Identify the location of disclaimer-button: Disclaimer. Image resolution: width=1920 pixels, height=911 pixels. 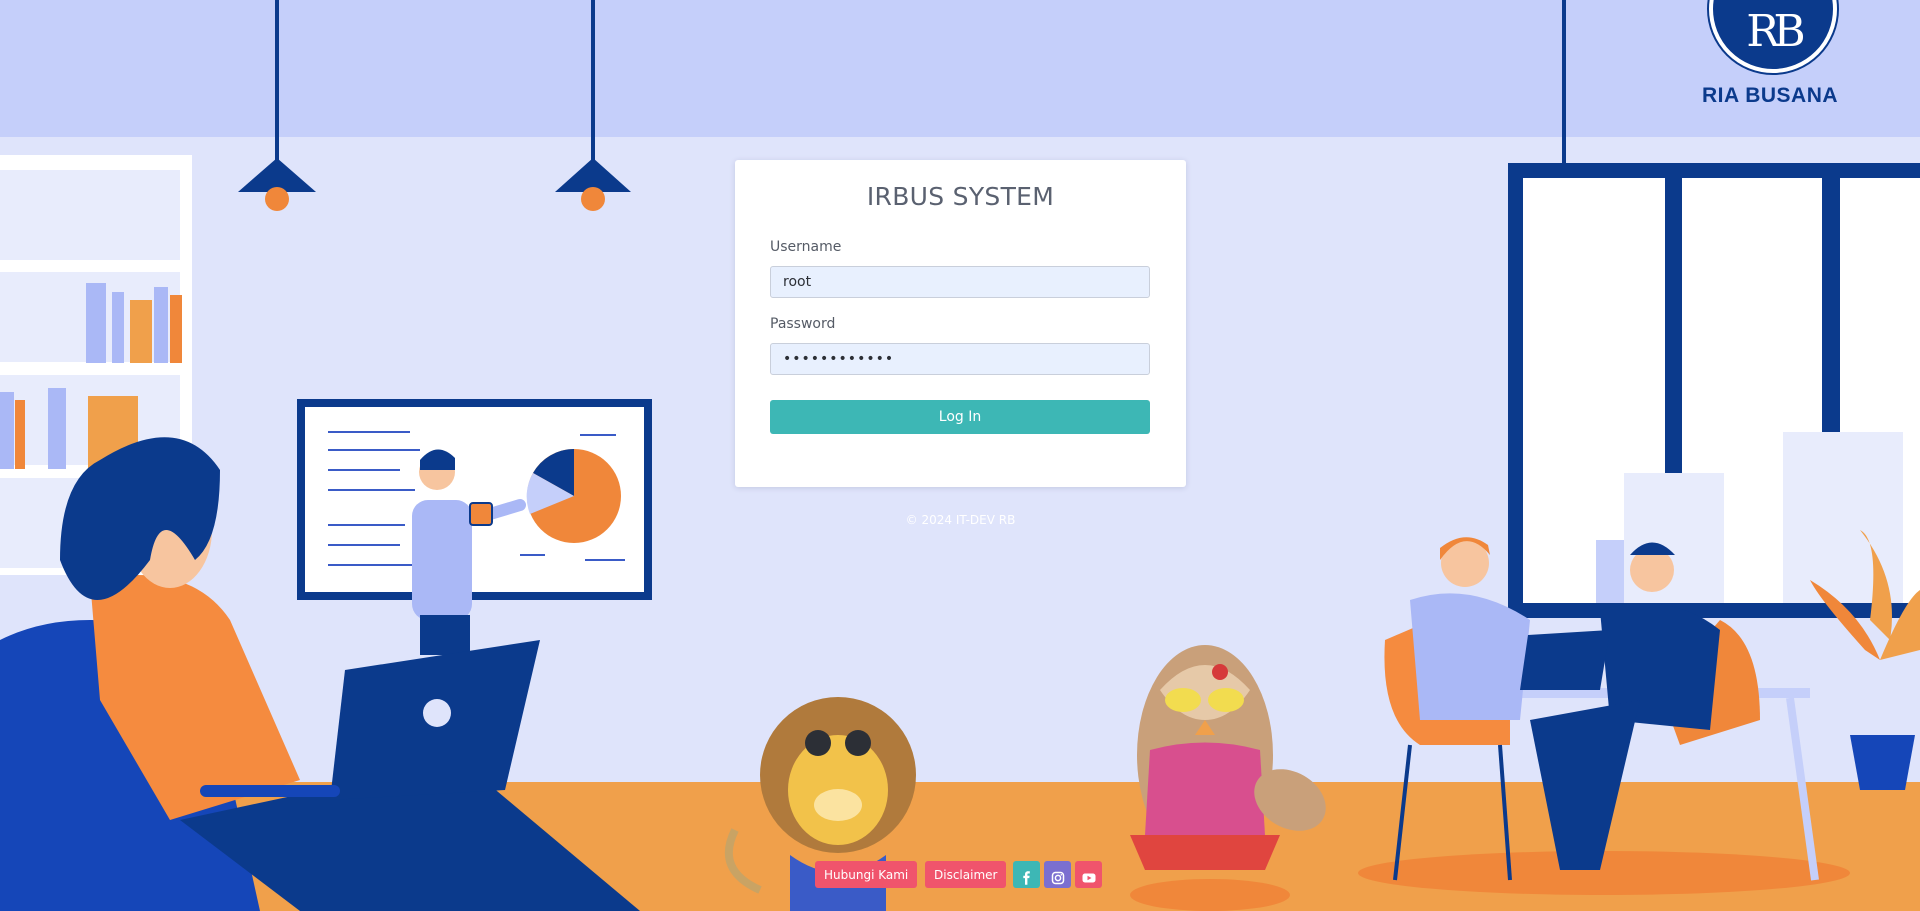
(966, 874).